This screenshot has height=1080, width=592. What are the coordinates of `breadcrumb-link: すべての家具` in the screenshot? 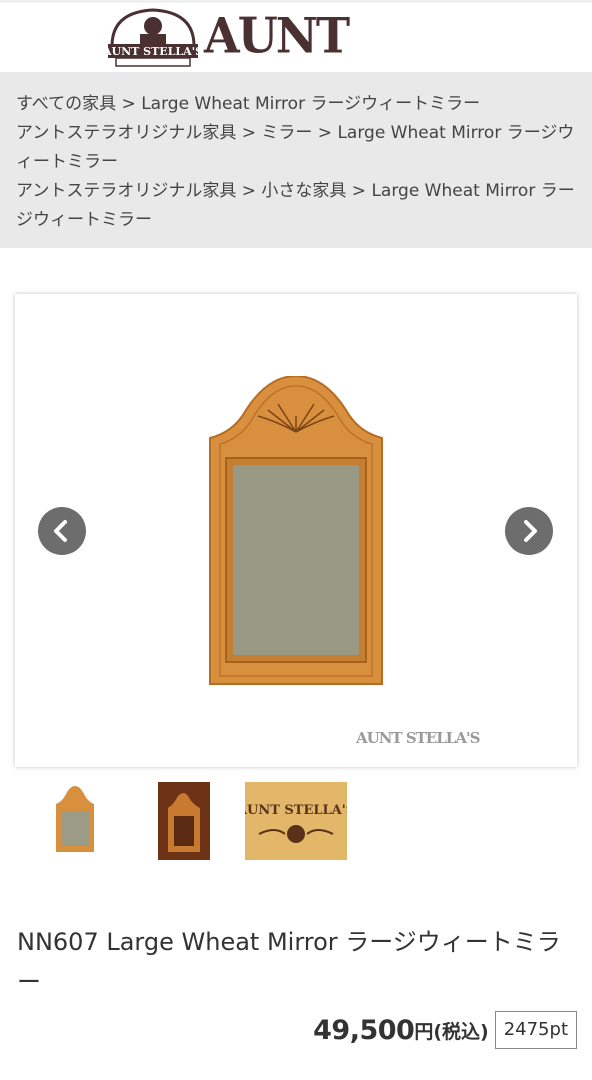 It's located at (66, 104).